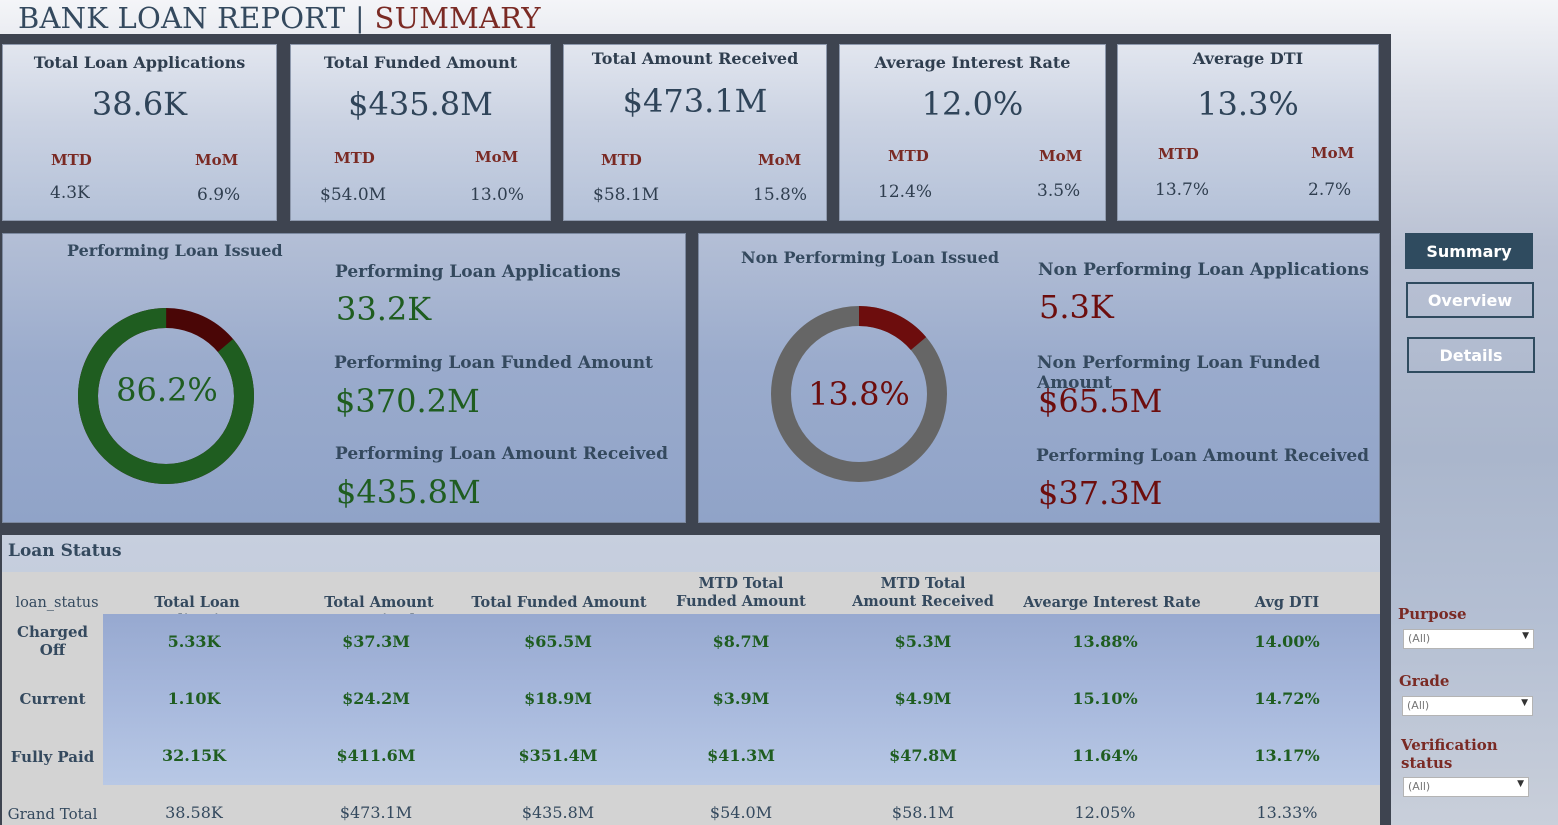  Describe the element at coordinates (1466, 787) in the screenshot. I see `verification-dropdown: (All) ▼` at that location.